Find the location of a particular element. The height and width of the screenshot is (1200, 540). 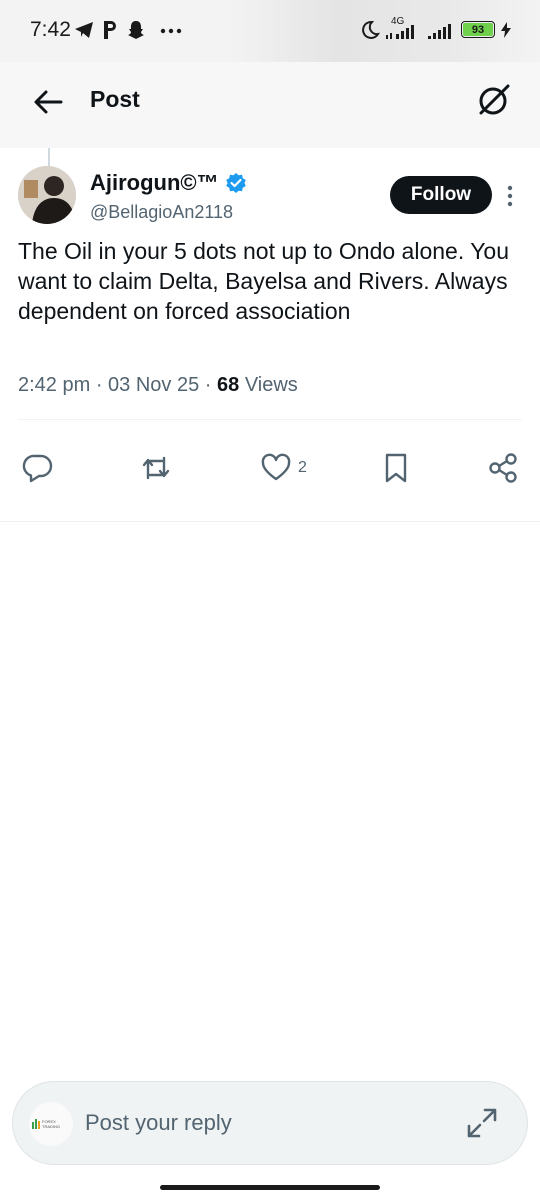

views-label: Views is located at coordinates (271, 385).